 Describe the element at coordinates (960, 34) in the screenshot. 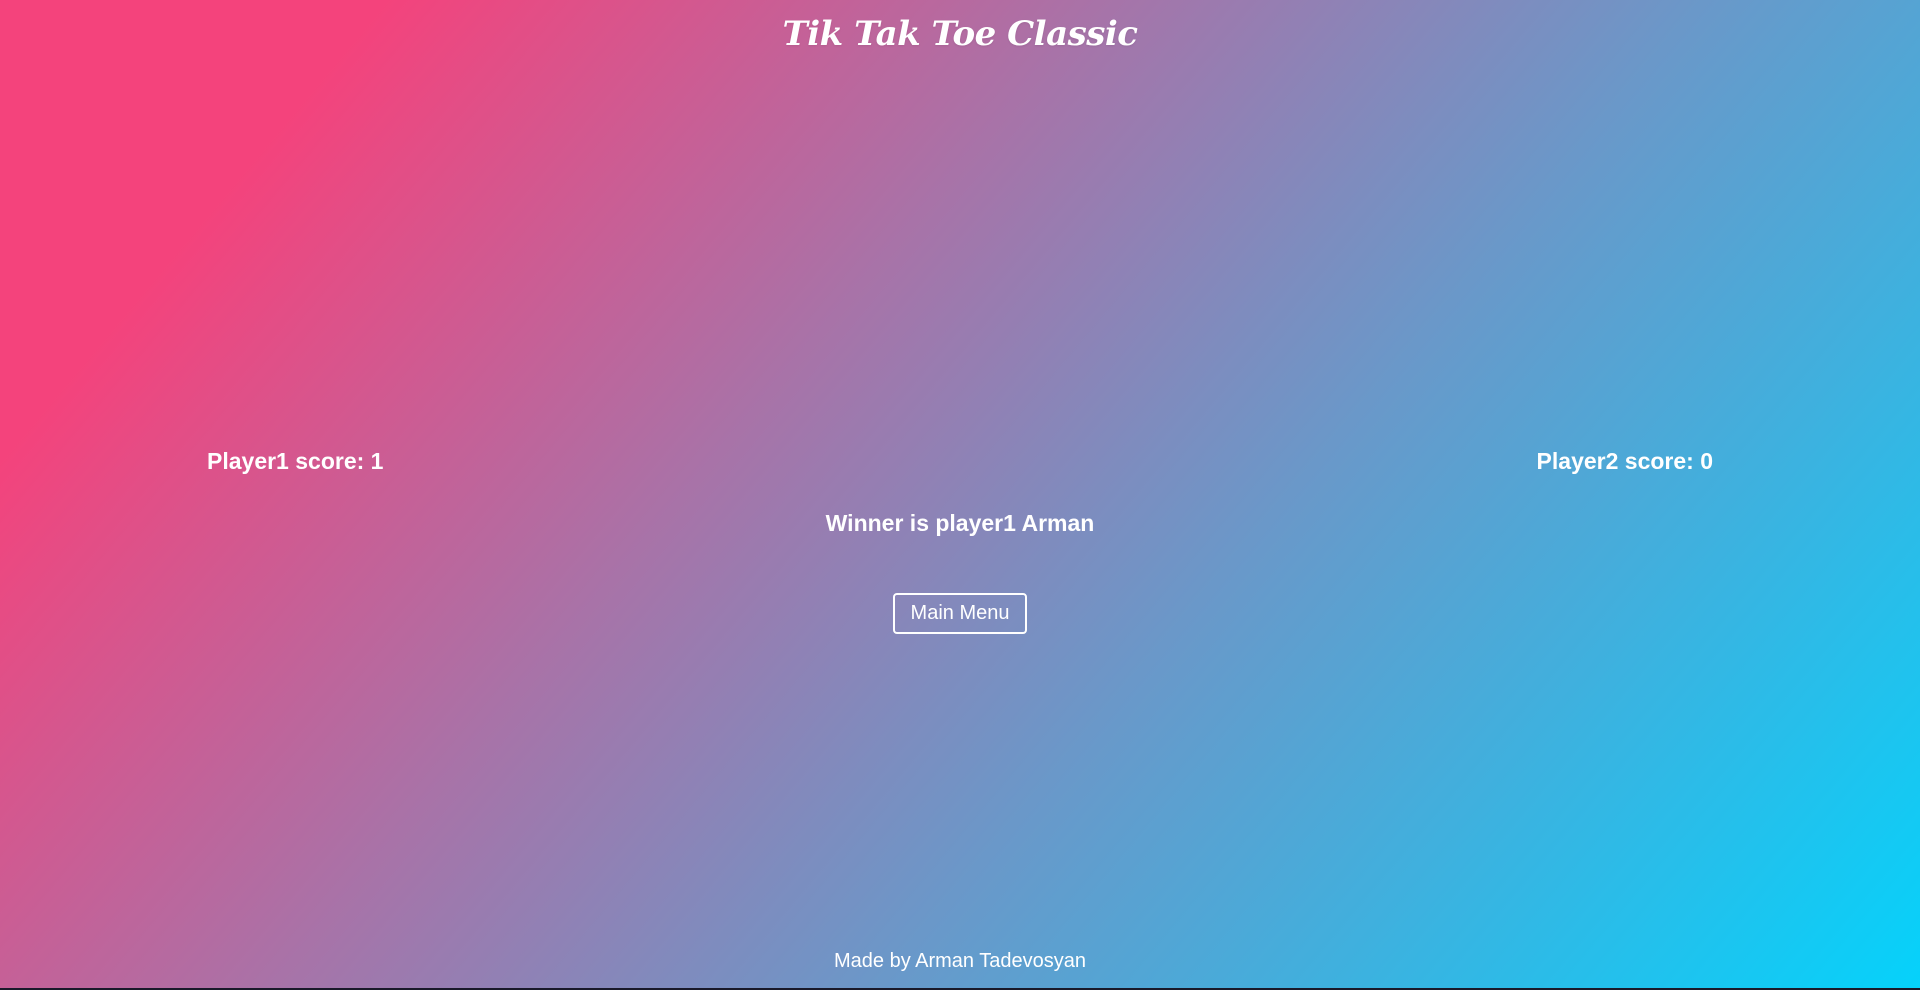

I see `game-title: Tik Tak Toe Classic` at that location.